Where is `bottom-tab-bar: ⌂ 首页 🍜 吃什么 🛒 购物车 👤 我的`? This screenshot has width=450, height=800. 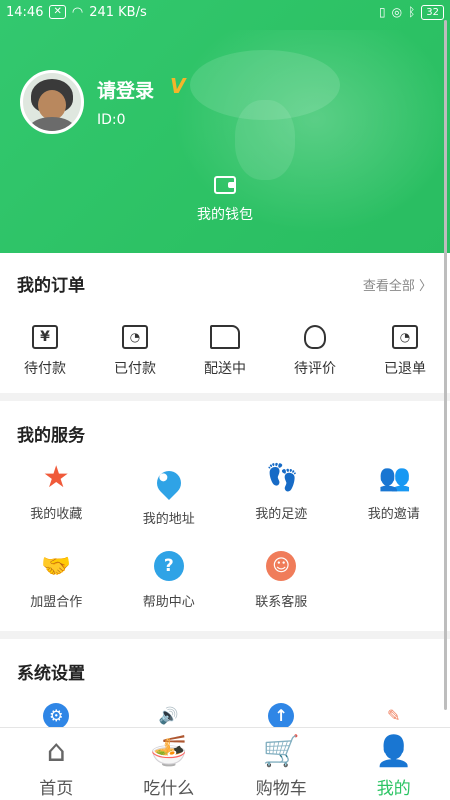 bottom-tab-bar: ⌂ 首页 🍜 吃什么 🛒 购物车 👤 我的 is located at coordinates (225, 763).